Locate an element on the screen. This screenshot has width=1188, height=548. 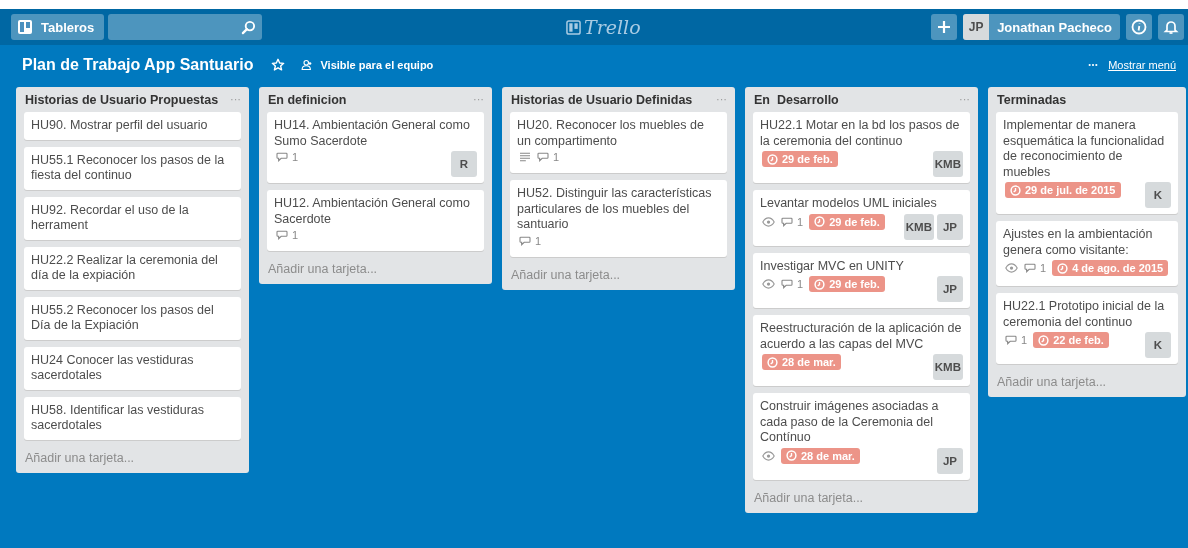
team-icon is located at coordinates (307, 65).